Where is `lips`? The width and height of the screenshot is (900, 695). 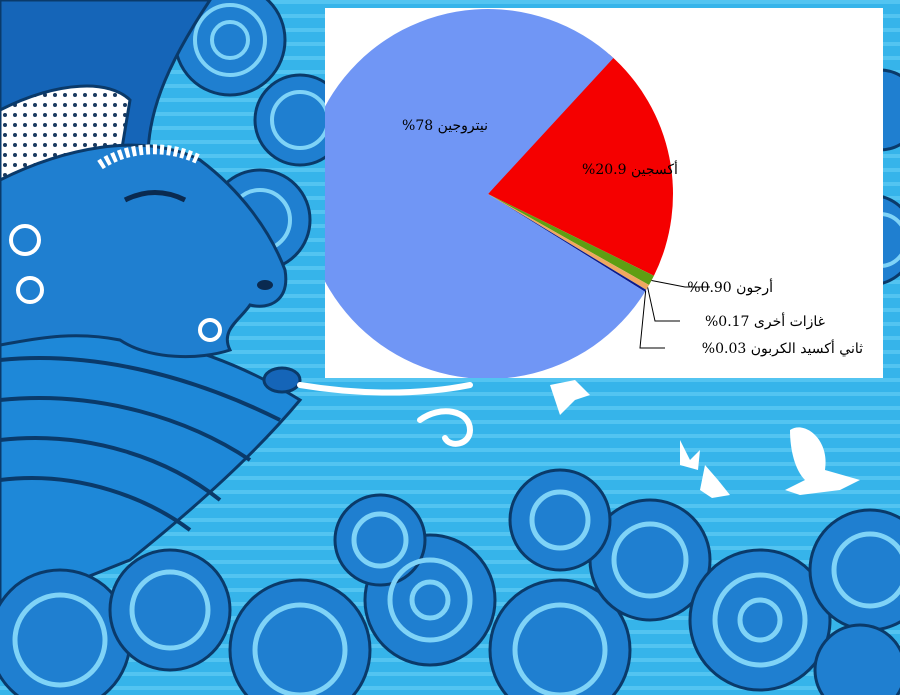
lips is located at coordinates (282, 380).